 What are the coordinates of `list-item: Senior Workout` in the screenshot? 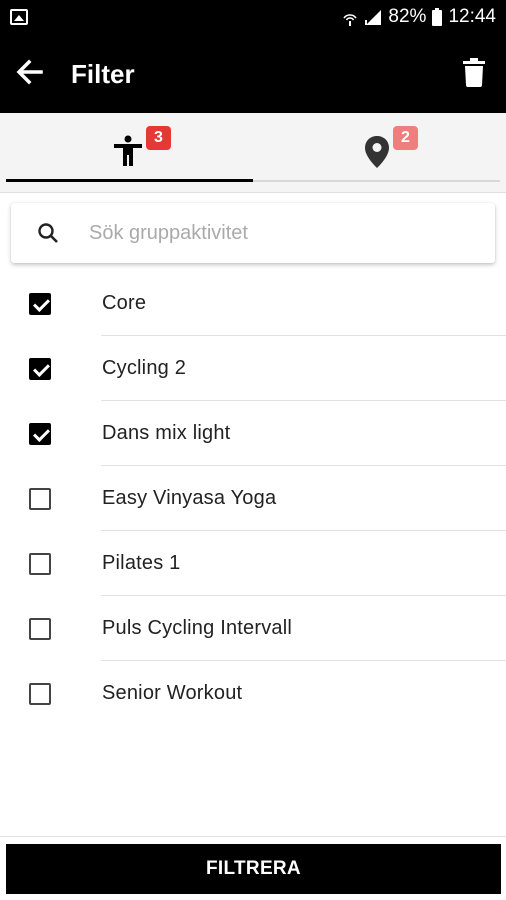 It's located at (253, 693).